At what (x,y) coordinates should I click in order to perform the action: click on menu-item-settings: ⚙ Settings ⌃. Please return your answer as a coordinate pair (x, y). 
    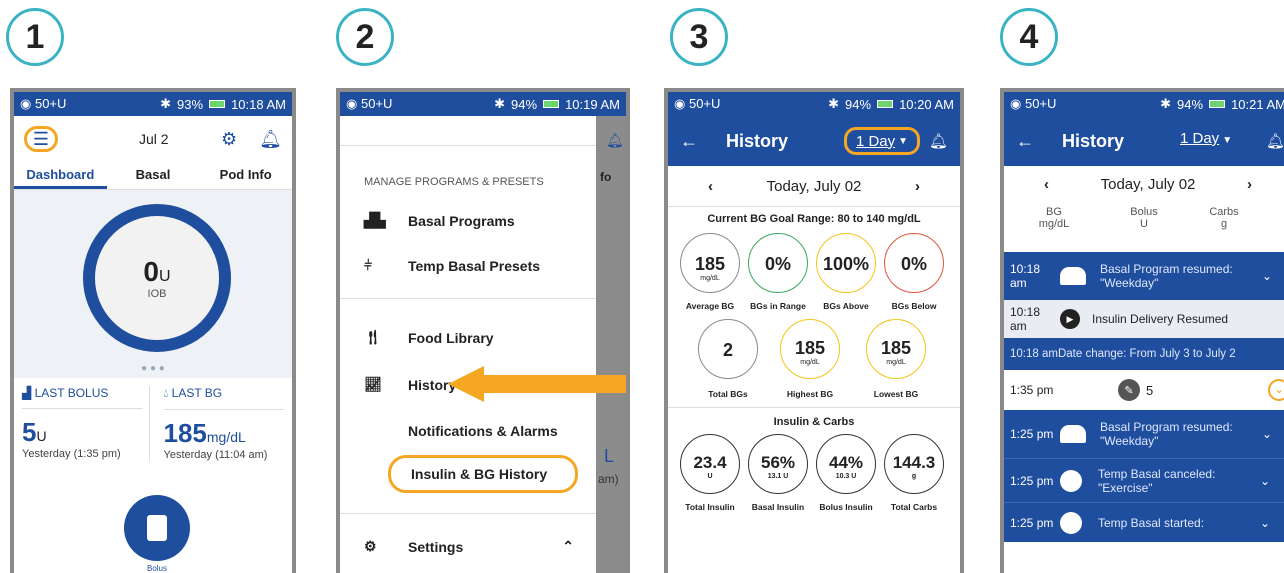
    Looking at the image, I should click on (468, 546).